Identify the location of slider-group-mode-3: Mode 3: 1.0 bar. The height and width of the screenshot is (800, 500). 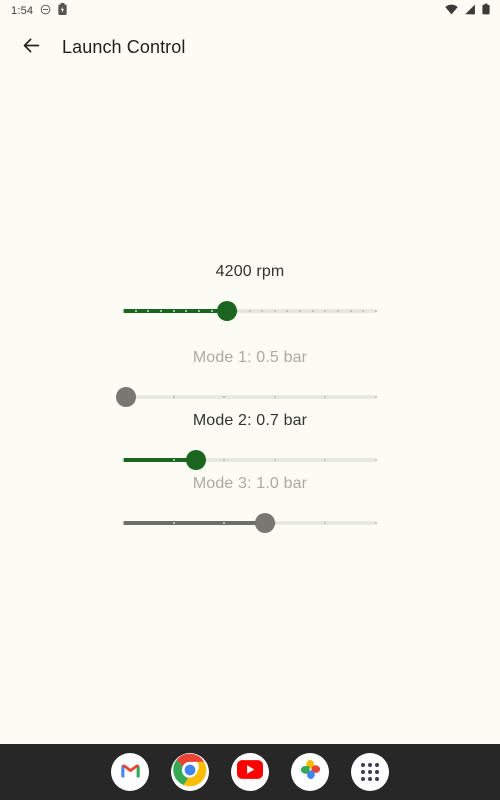
(250, 506).